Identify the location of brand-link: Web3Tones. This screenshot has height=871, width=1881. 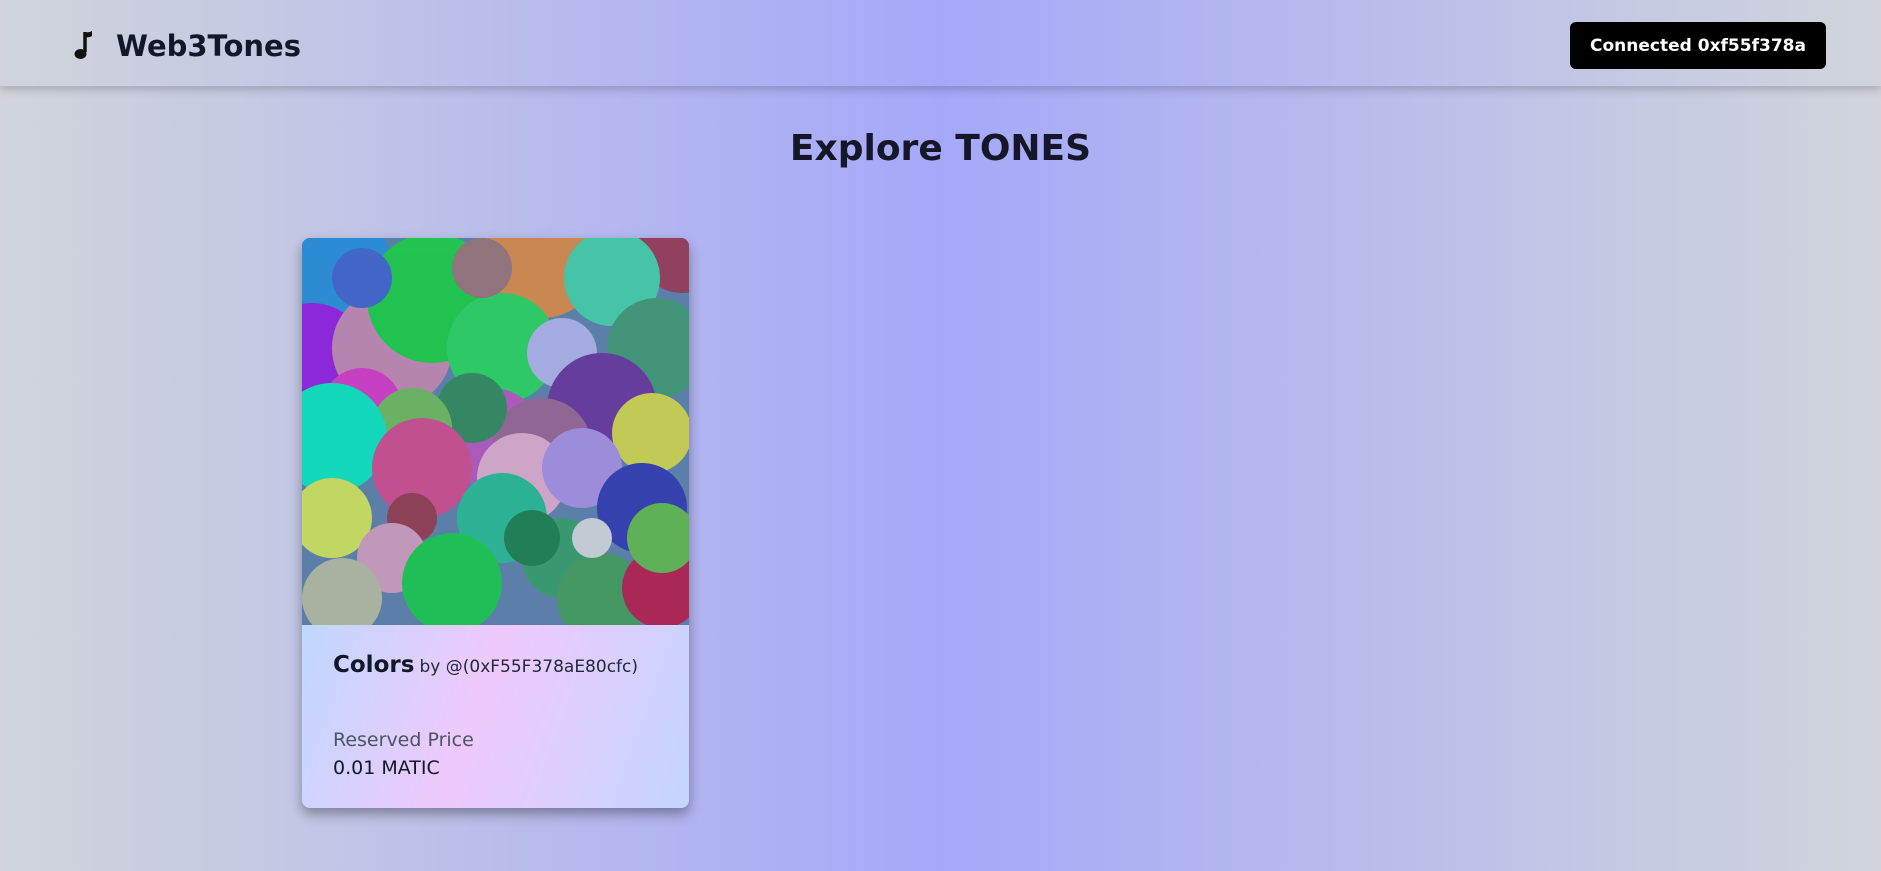
(187, 46).